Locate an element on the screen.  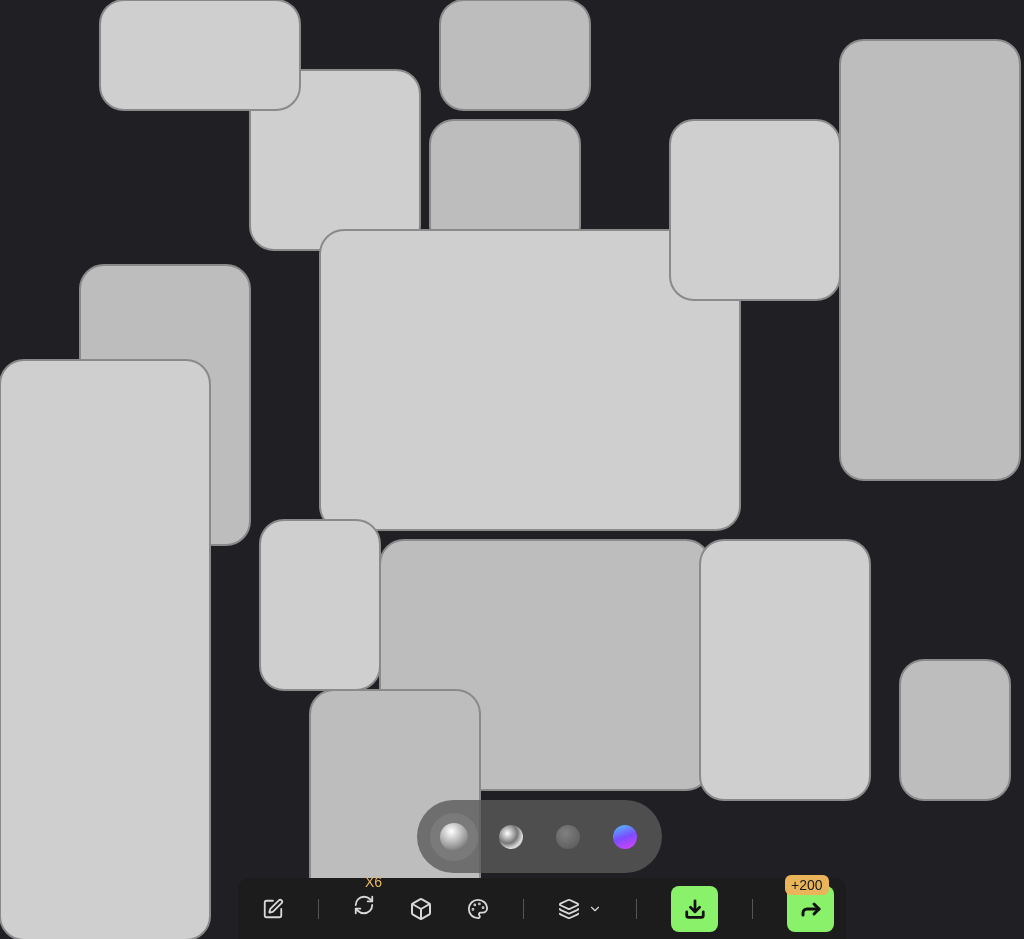
edit-icon is located at coordinates (273, 908).